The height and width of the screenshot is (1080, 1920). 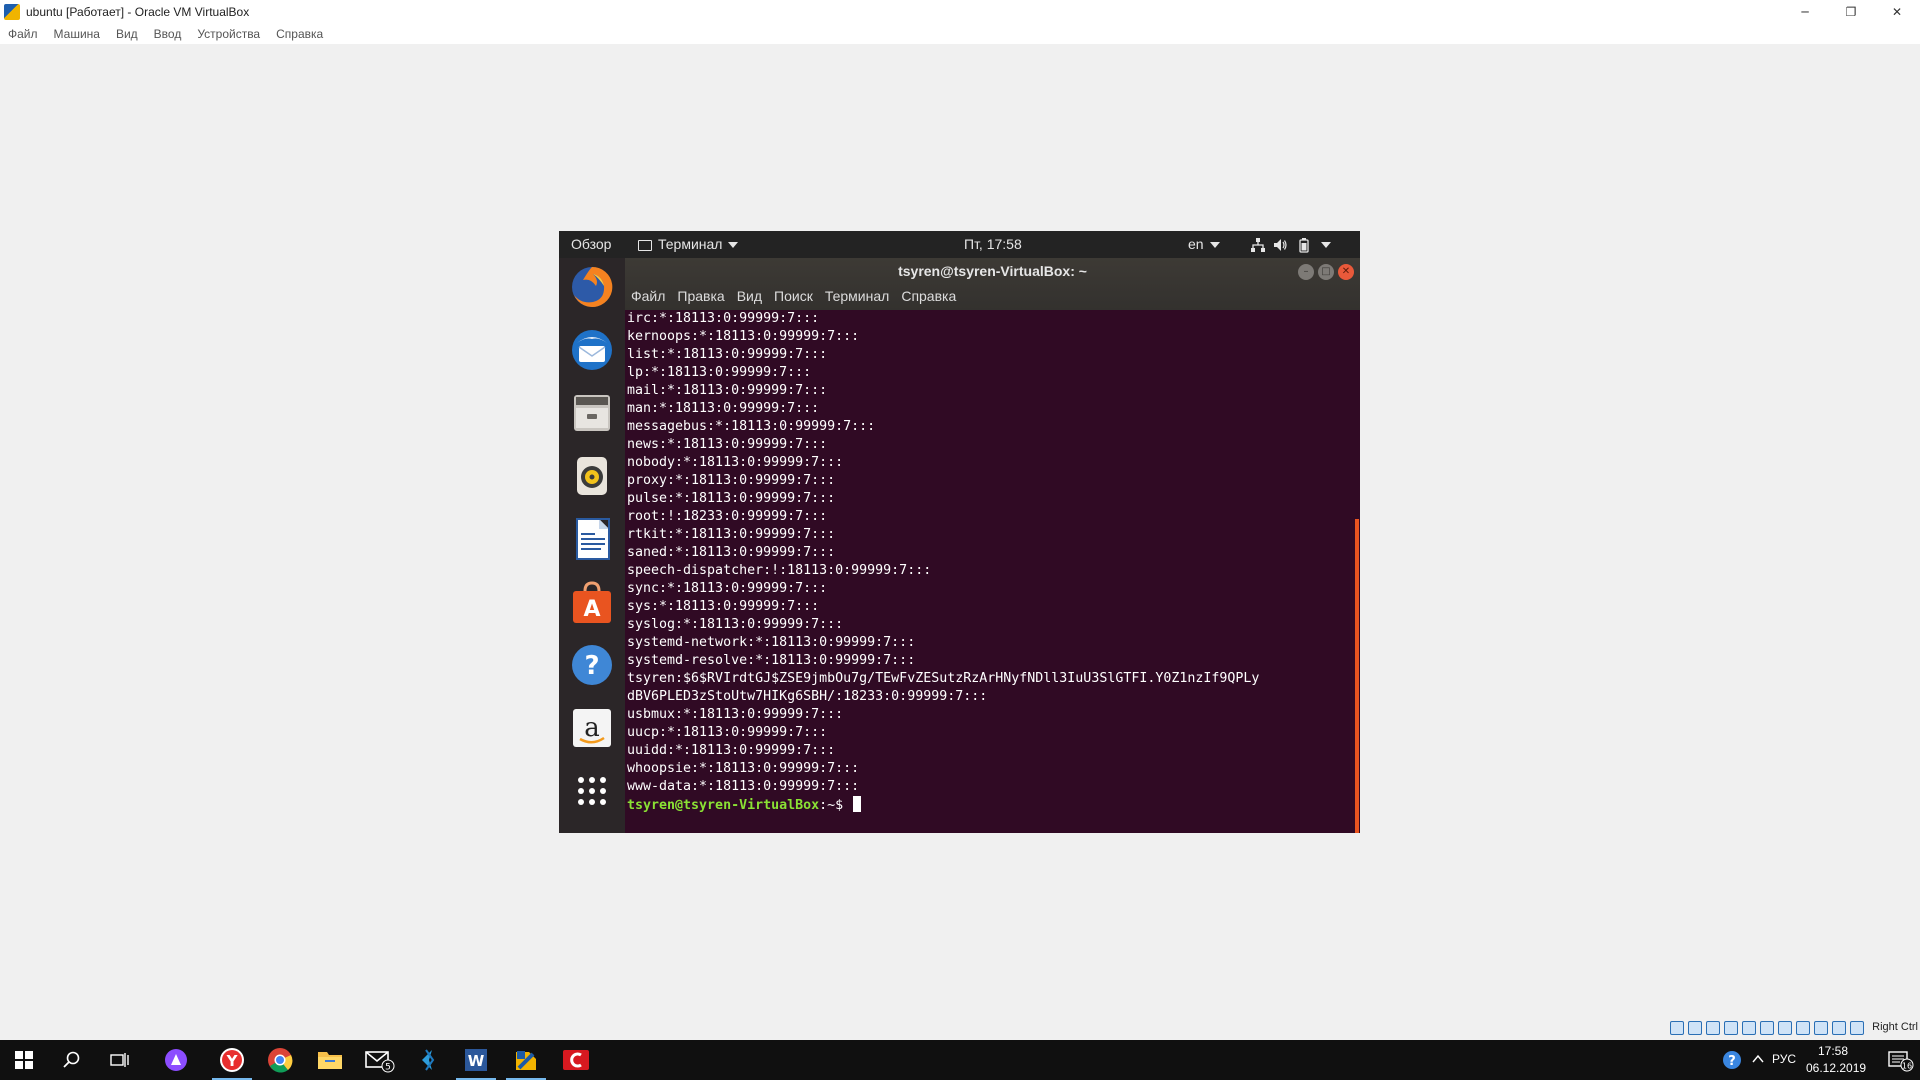 What do you see at coordinates (1836, 1068) in the screenshot?
I see `tray-date: 06.12.2019` at bounding box center [1836, 1068].